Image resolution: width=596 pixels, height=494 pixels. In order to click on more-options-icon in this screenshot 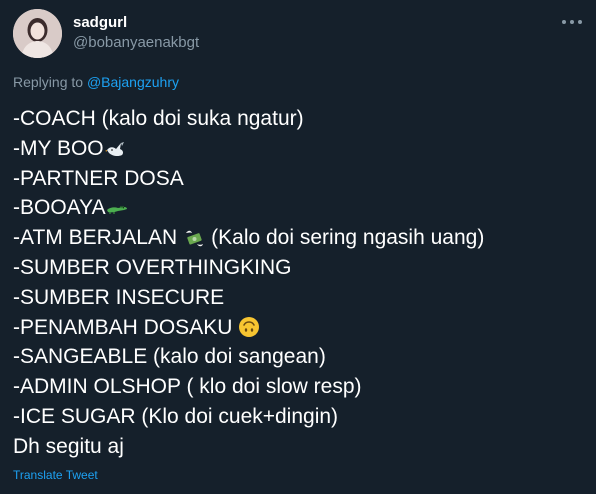, I will do `click(572, 22)`.